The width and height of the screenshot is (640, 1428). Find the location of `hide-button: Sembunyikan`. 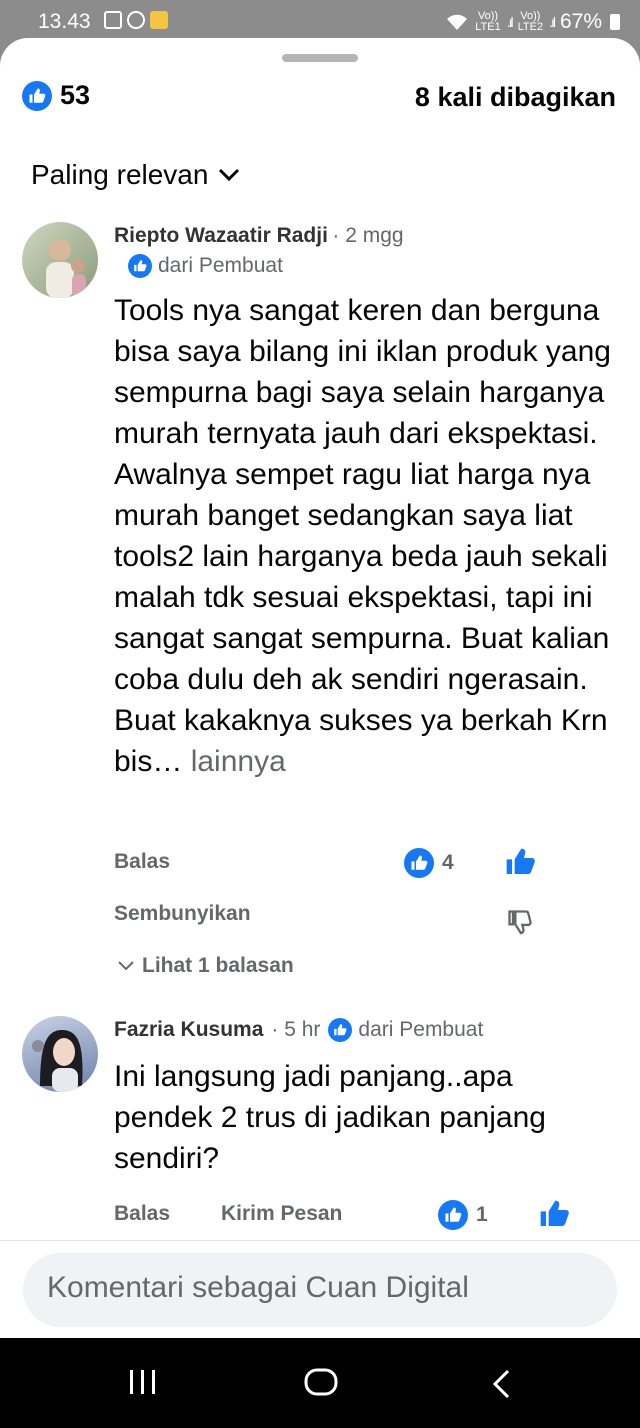

hide-button: Sembunyikan is located at coordinates (182, 914).